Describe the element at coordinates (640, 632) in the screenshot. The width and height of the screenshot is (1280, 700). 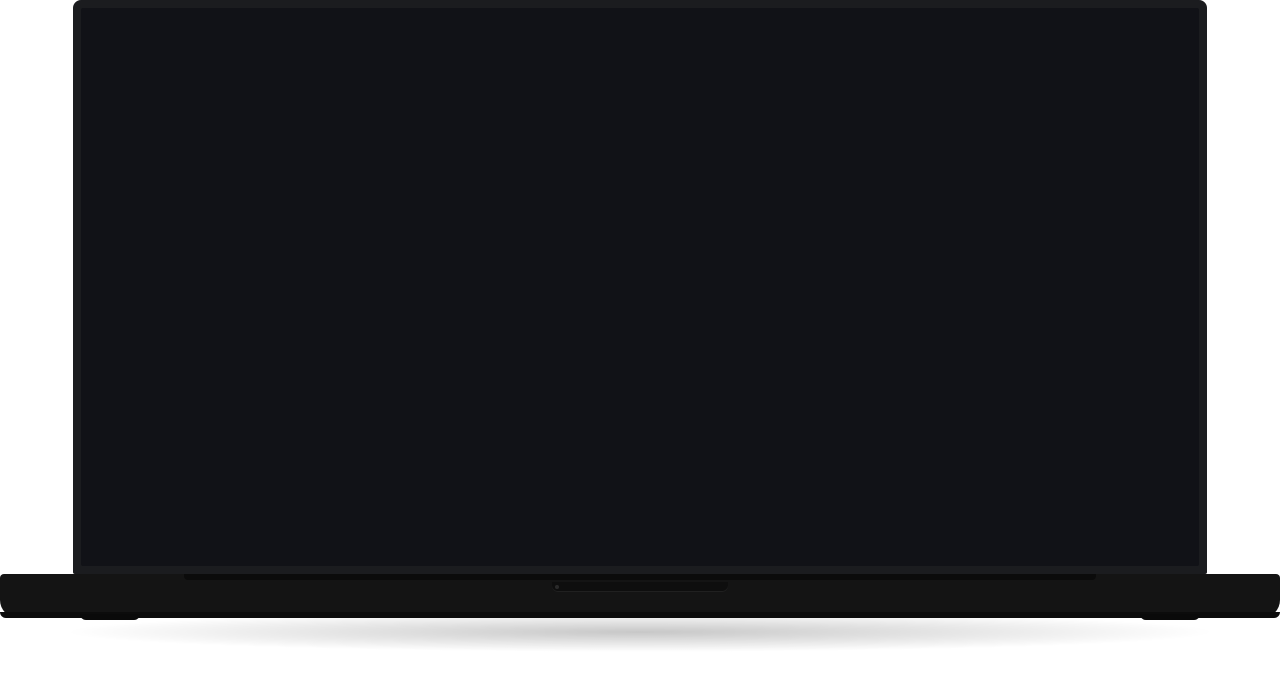
I see `laptop-shadow` at that location.